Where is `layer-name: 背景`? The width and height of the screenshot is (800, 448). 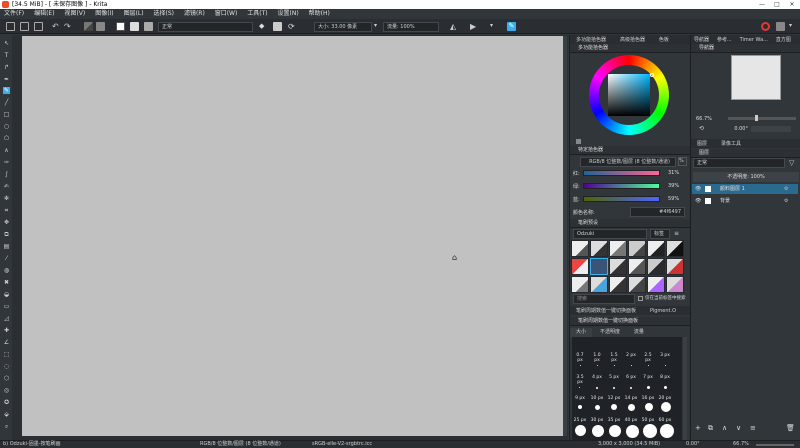 layer-name: 背景 is located at coordinates (725, 201).